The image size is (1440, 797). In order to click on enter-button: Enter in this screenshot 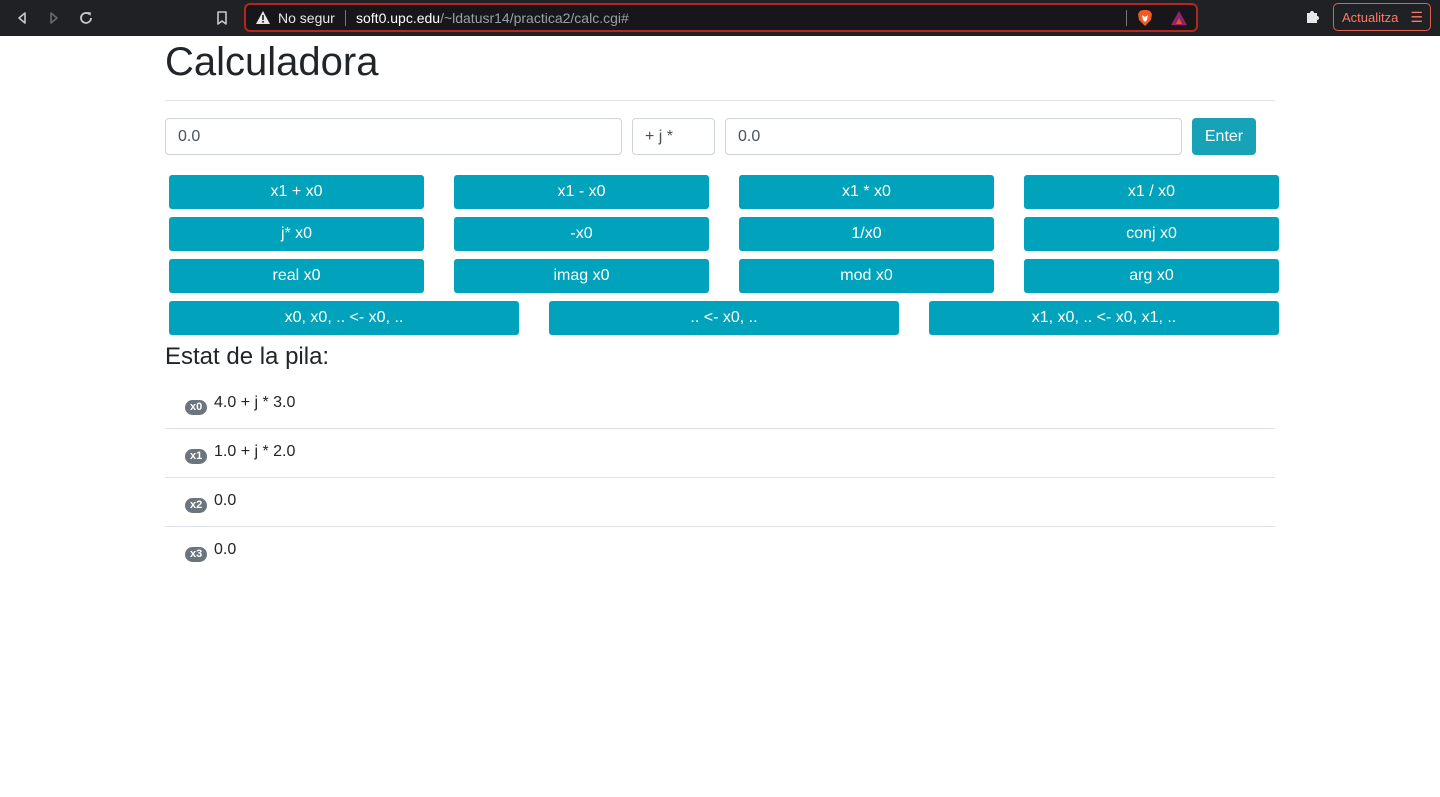, I will do `click(1224, 136)`.